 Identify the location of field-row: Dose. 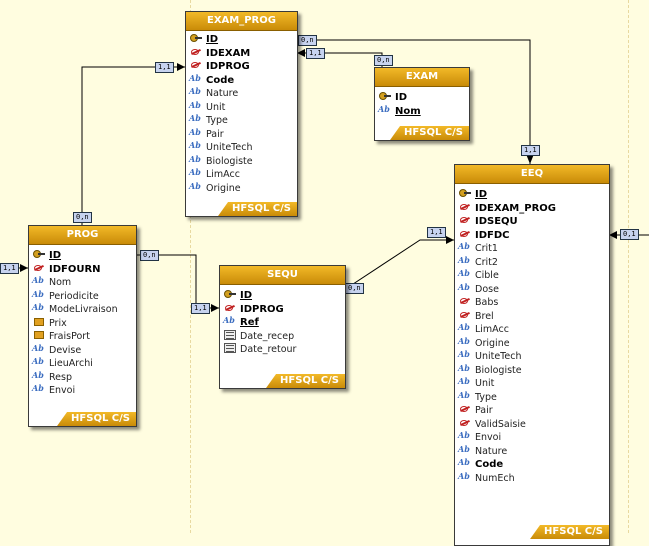
(533, 289).